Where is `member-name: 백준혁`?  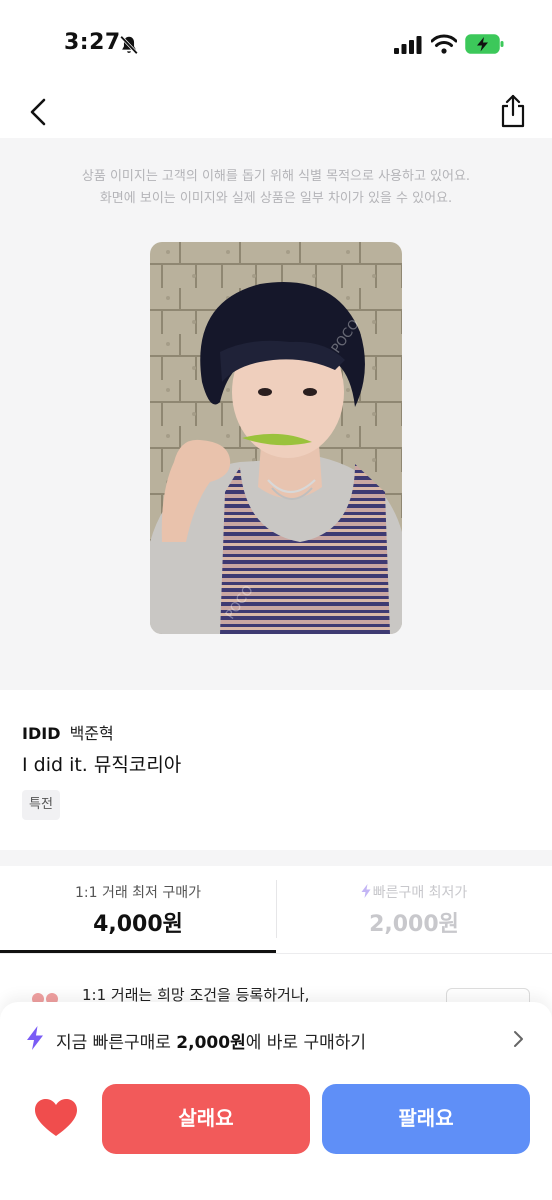
member-name: 백준혁 is located at coordinates (91, 733).